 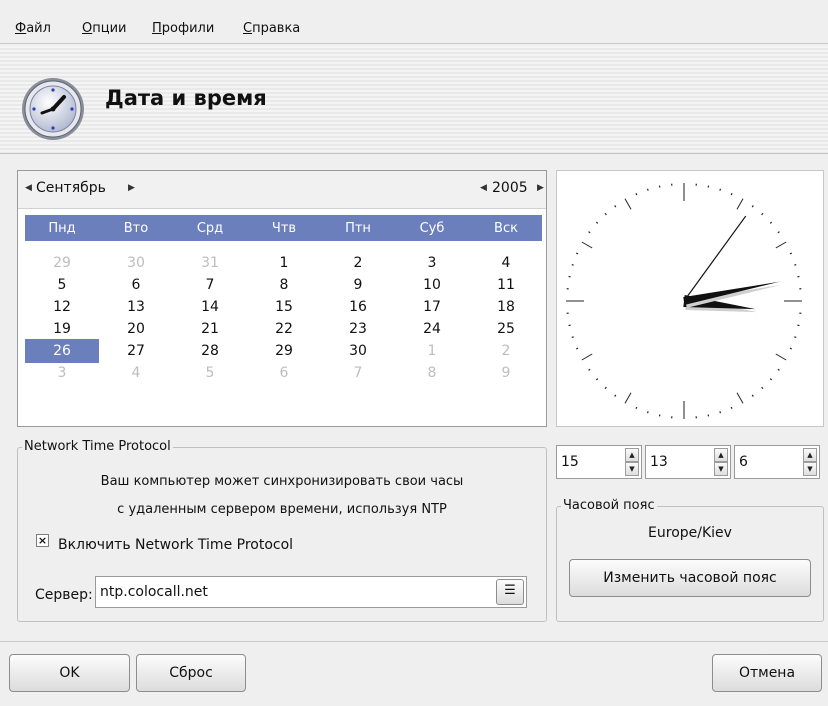 What do you see at coordinates (97, 446) in the screenshot?
I see `ntp-group-title: Network Time Protocol` at bounding box center [97, 446].